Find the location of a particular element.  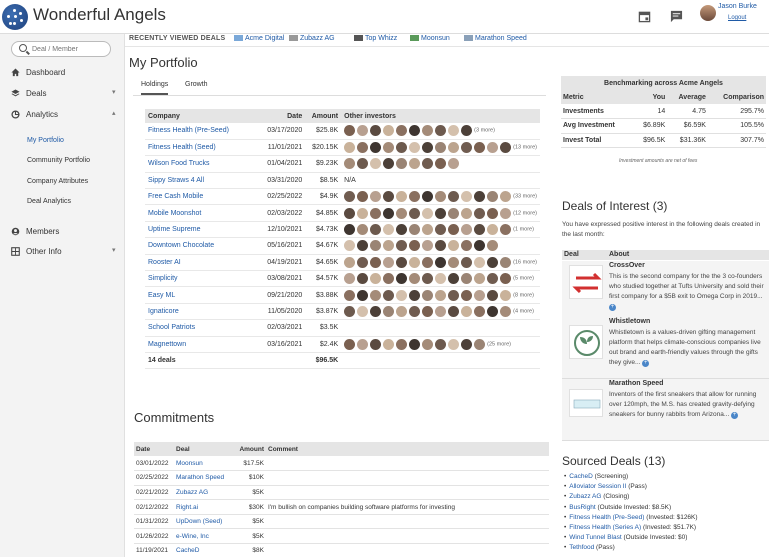

nav-deal-analytics: Deal Analytics is located at coordinates (49, 201).